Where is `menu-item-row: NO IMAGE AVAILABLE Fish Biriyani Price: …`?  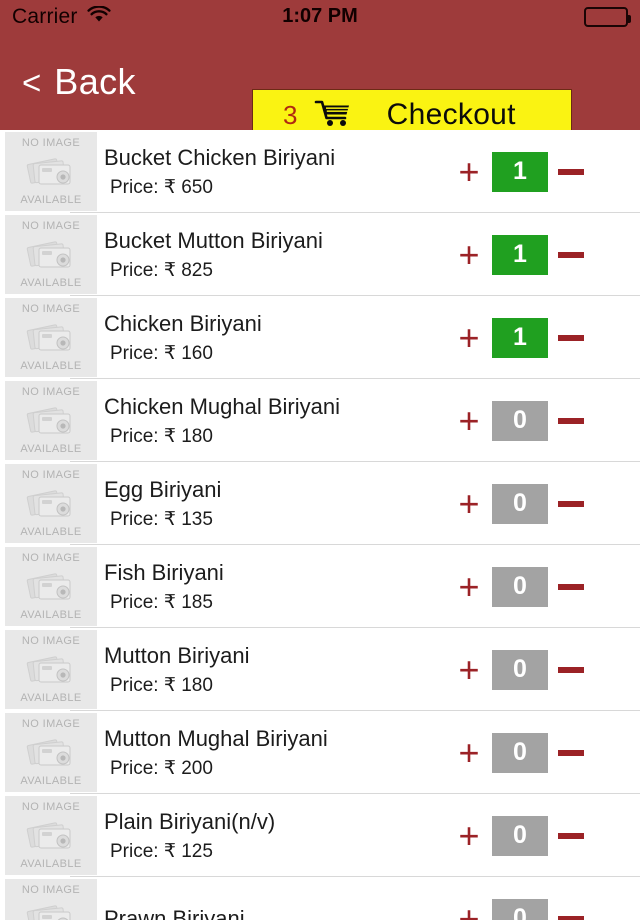 menu-item-row: NO IMAGE AVAILABLE Fish Biriyani Price: … is located at coordinates (320, 586).